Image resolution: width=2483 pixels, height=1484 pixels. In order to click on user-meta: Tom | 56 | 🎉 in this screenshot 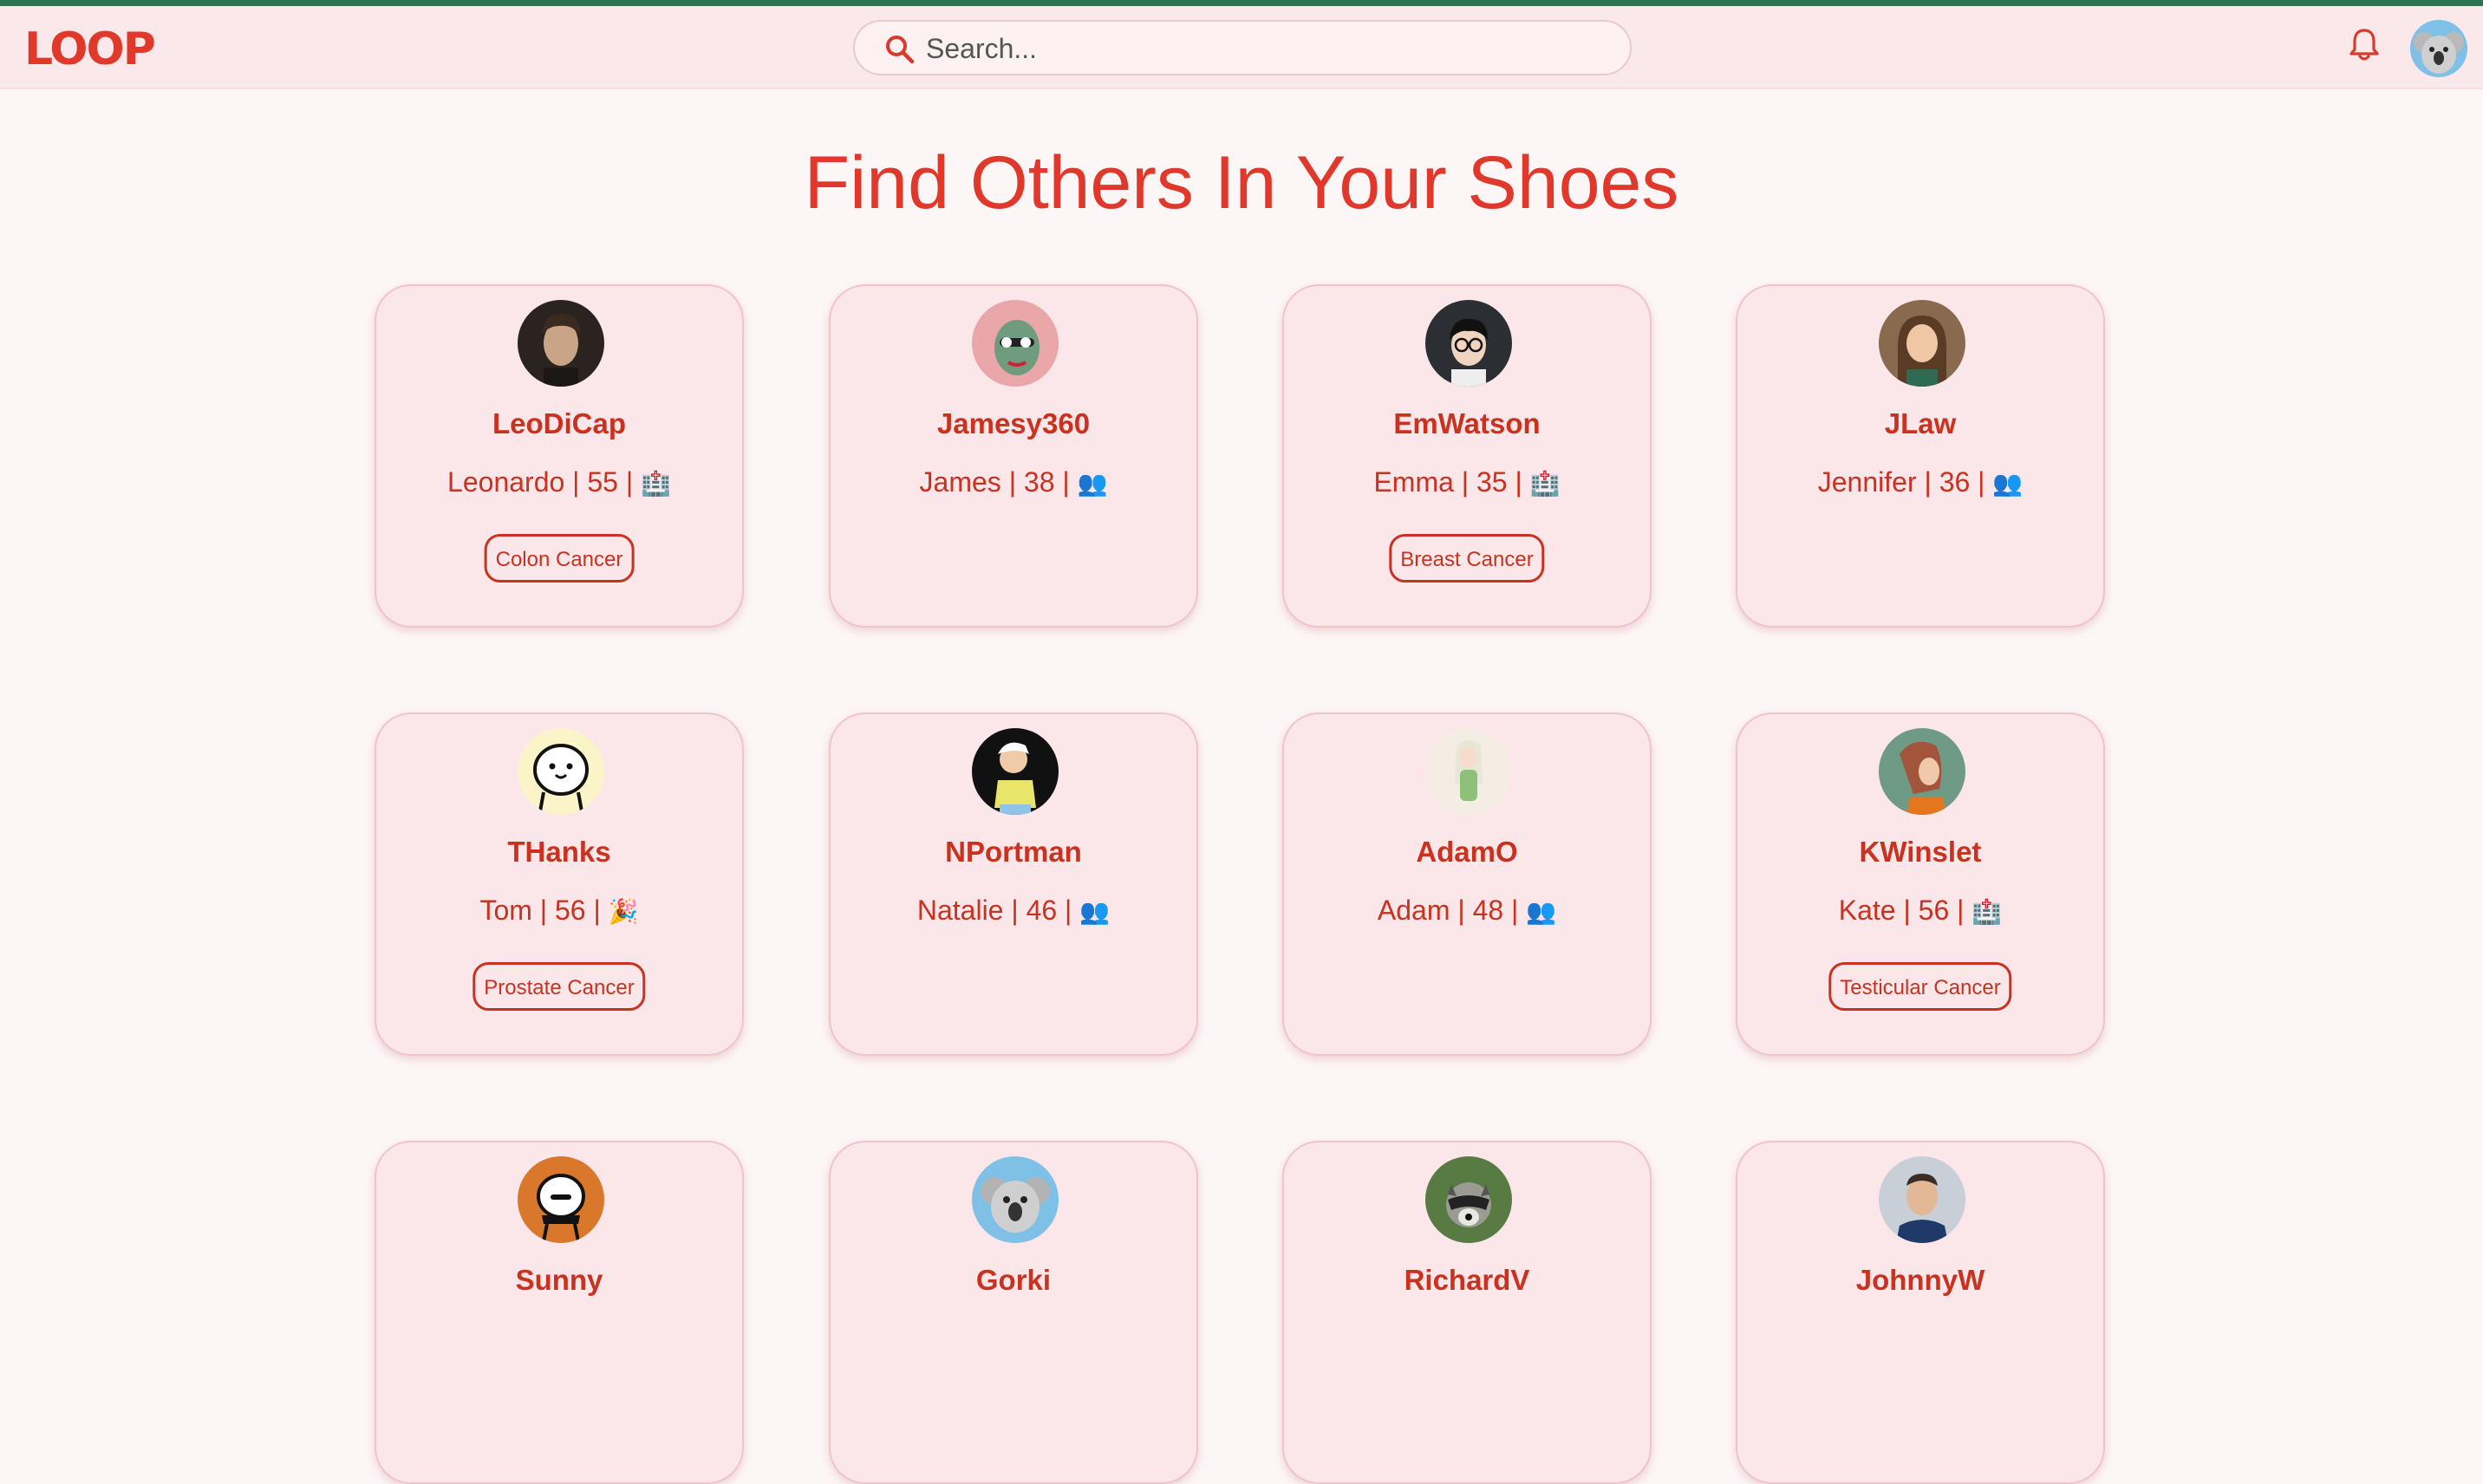, I will do `click(559, 911)`.